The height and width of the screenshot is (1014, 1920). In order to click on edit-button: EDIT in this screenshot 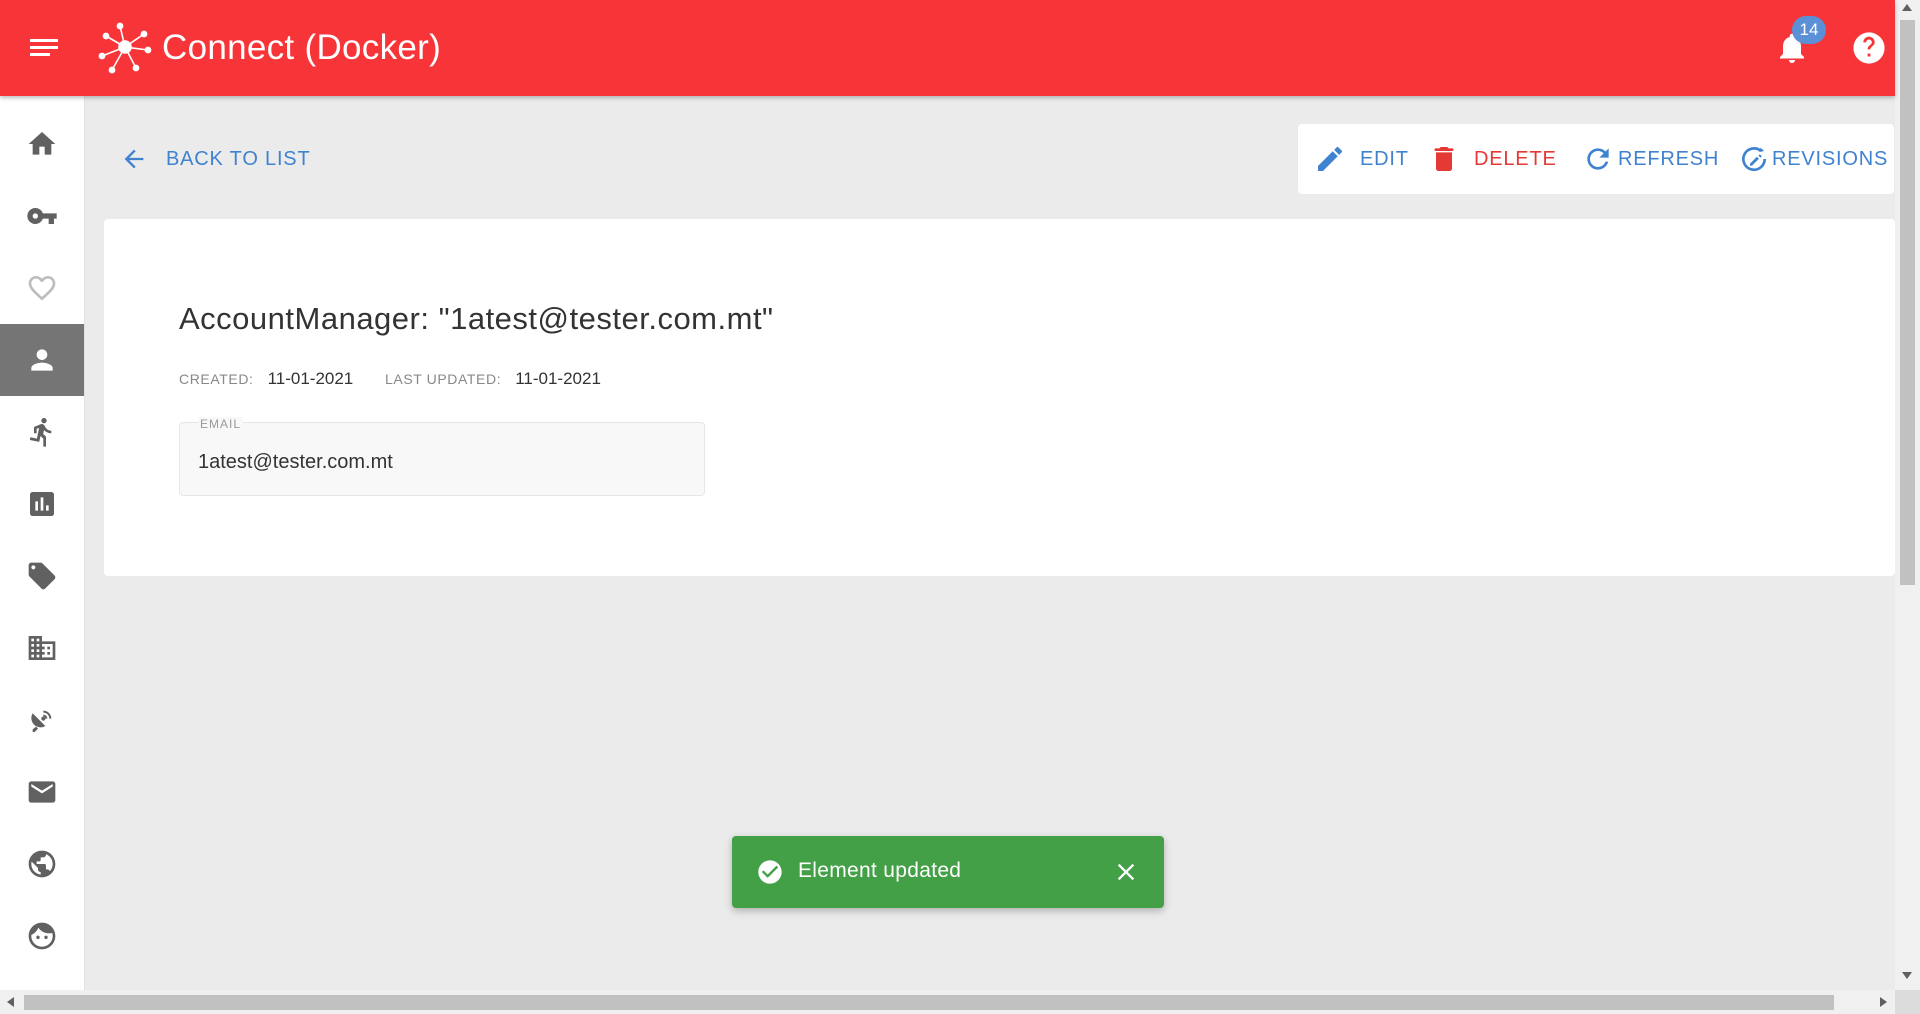, I will do `click(1361, 159)`.